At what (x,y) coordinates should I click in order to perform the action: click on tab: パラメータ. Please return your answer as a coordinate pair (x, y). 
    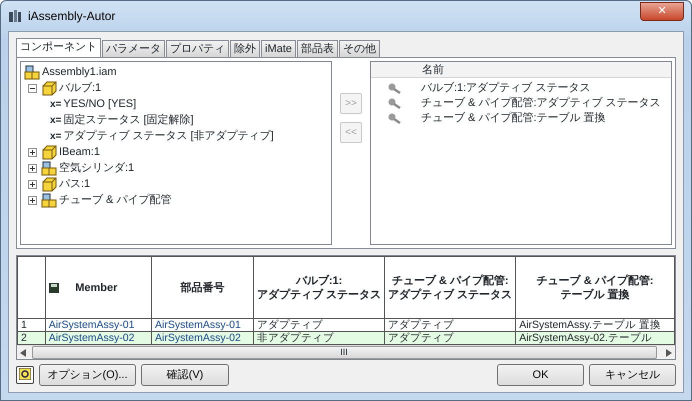
    Looking at the image, I should click on (133, 48).